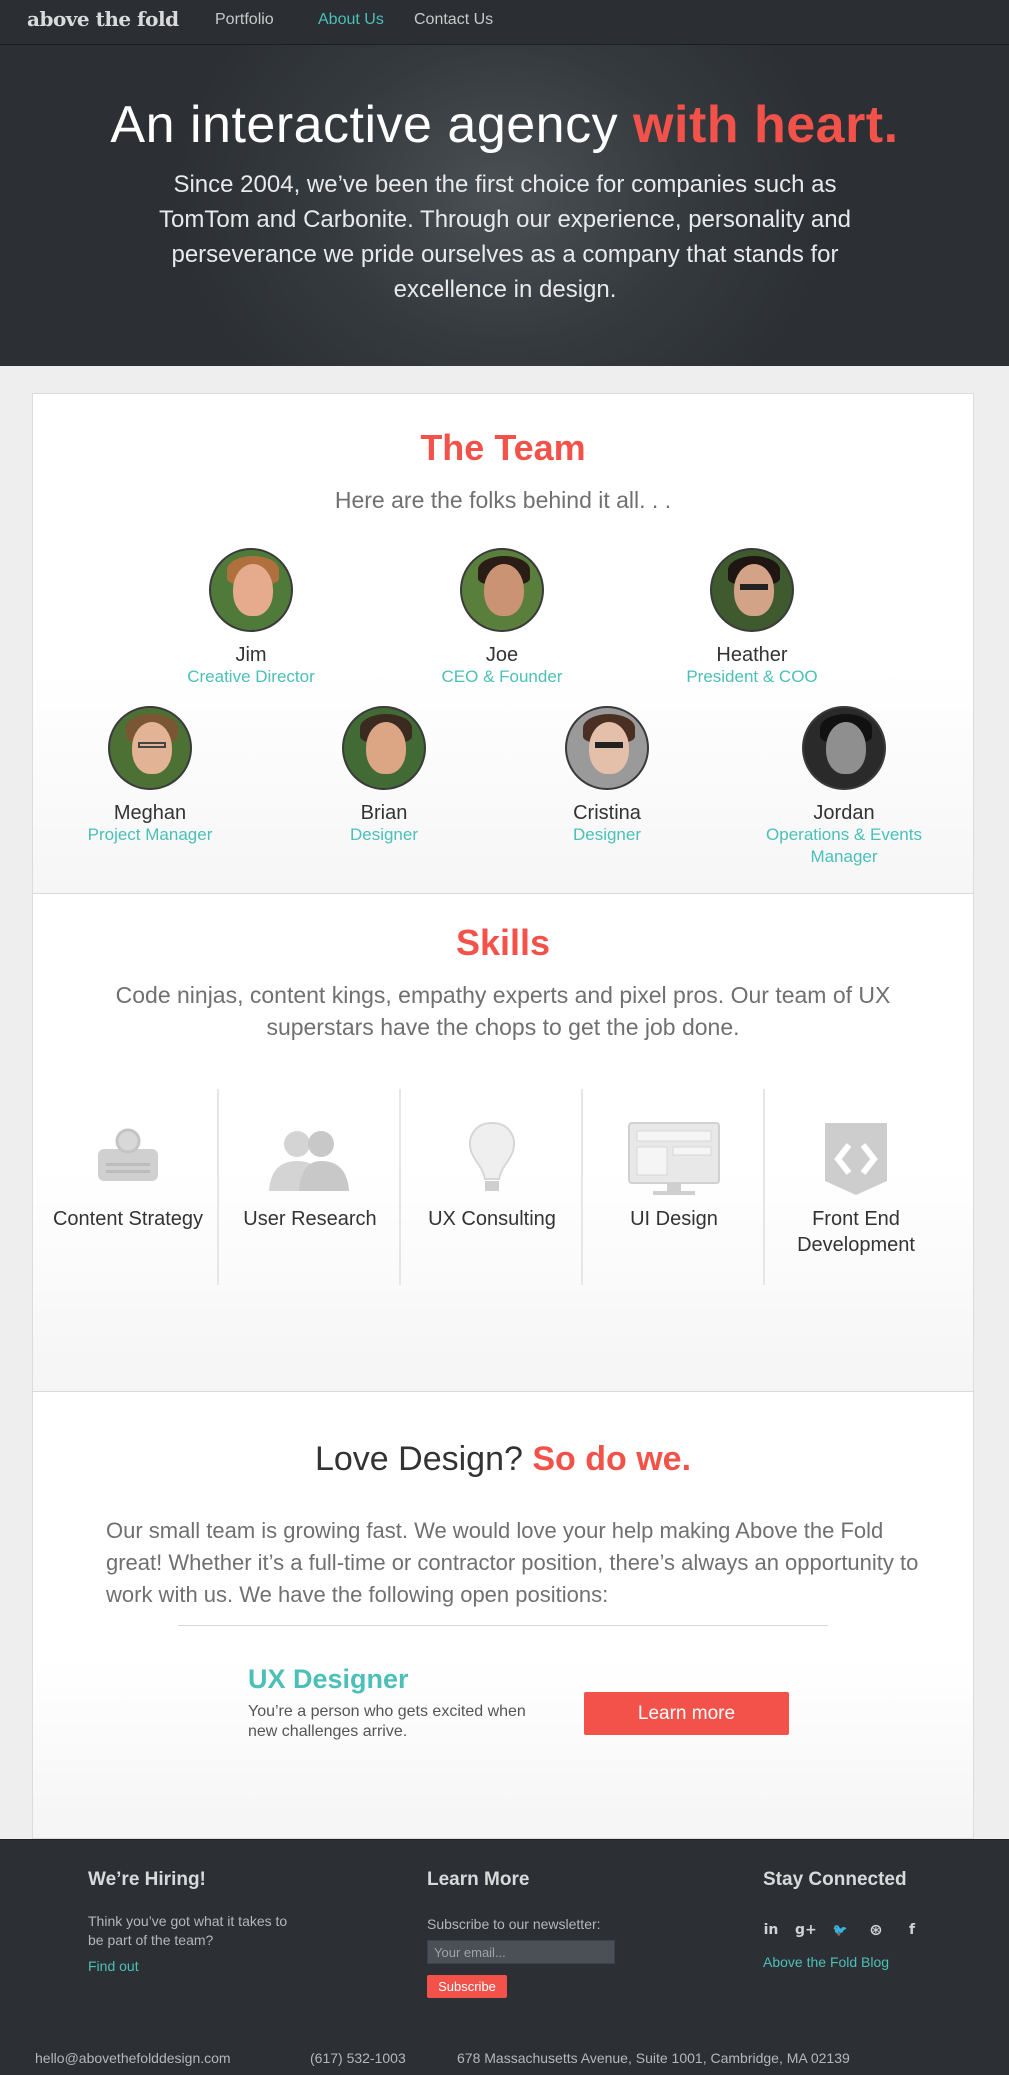 The width and height of the screenshot is (1009, 2075). What do you see at coordinates (244, 20) in the screenshot?
I see `nav-link-portfolio: Portfolio` at bounding box center [244, 20].